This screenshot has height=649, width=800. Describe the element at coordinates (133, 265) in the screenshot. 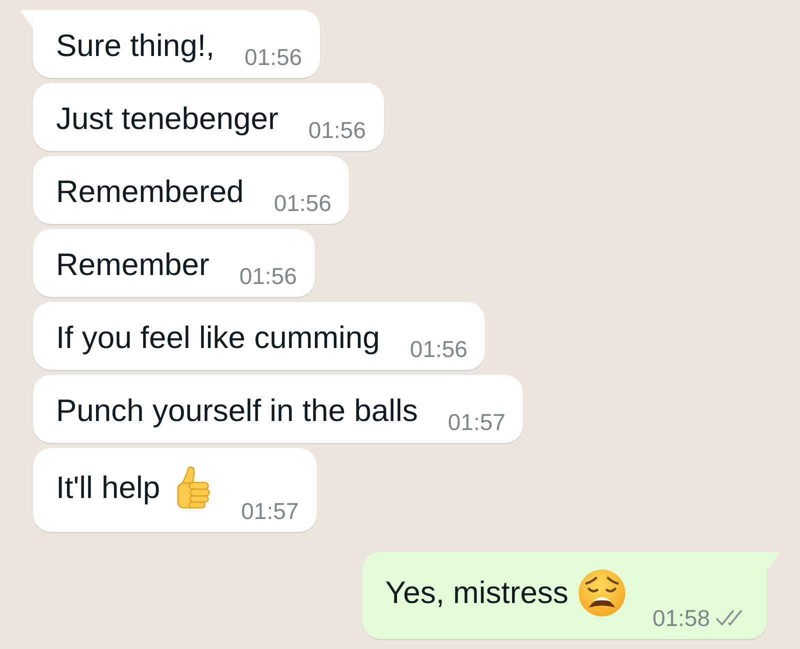

I see `message-text: Remember` at that location.